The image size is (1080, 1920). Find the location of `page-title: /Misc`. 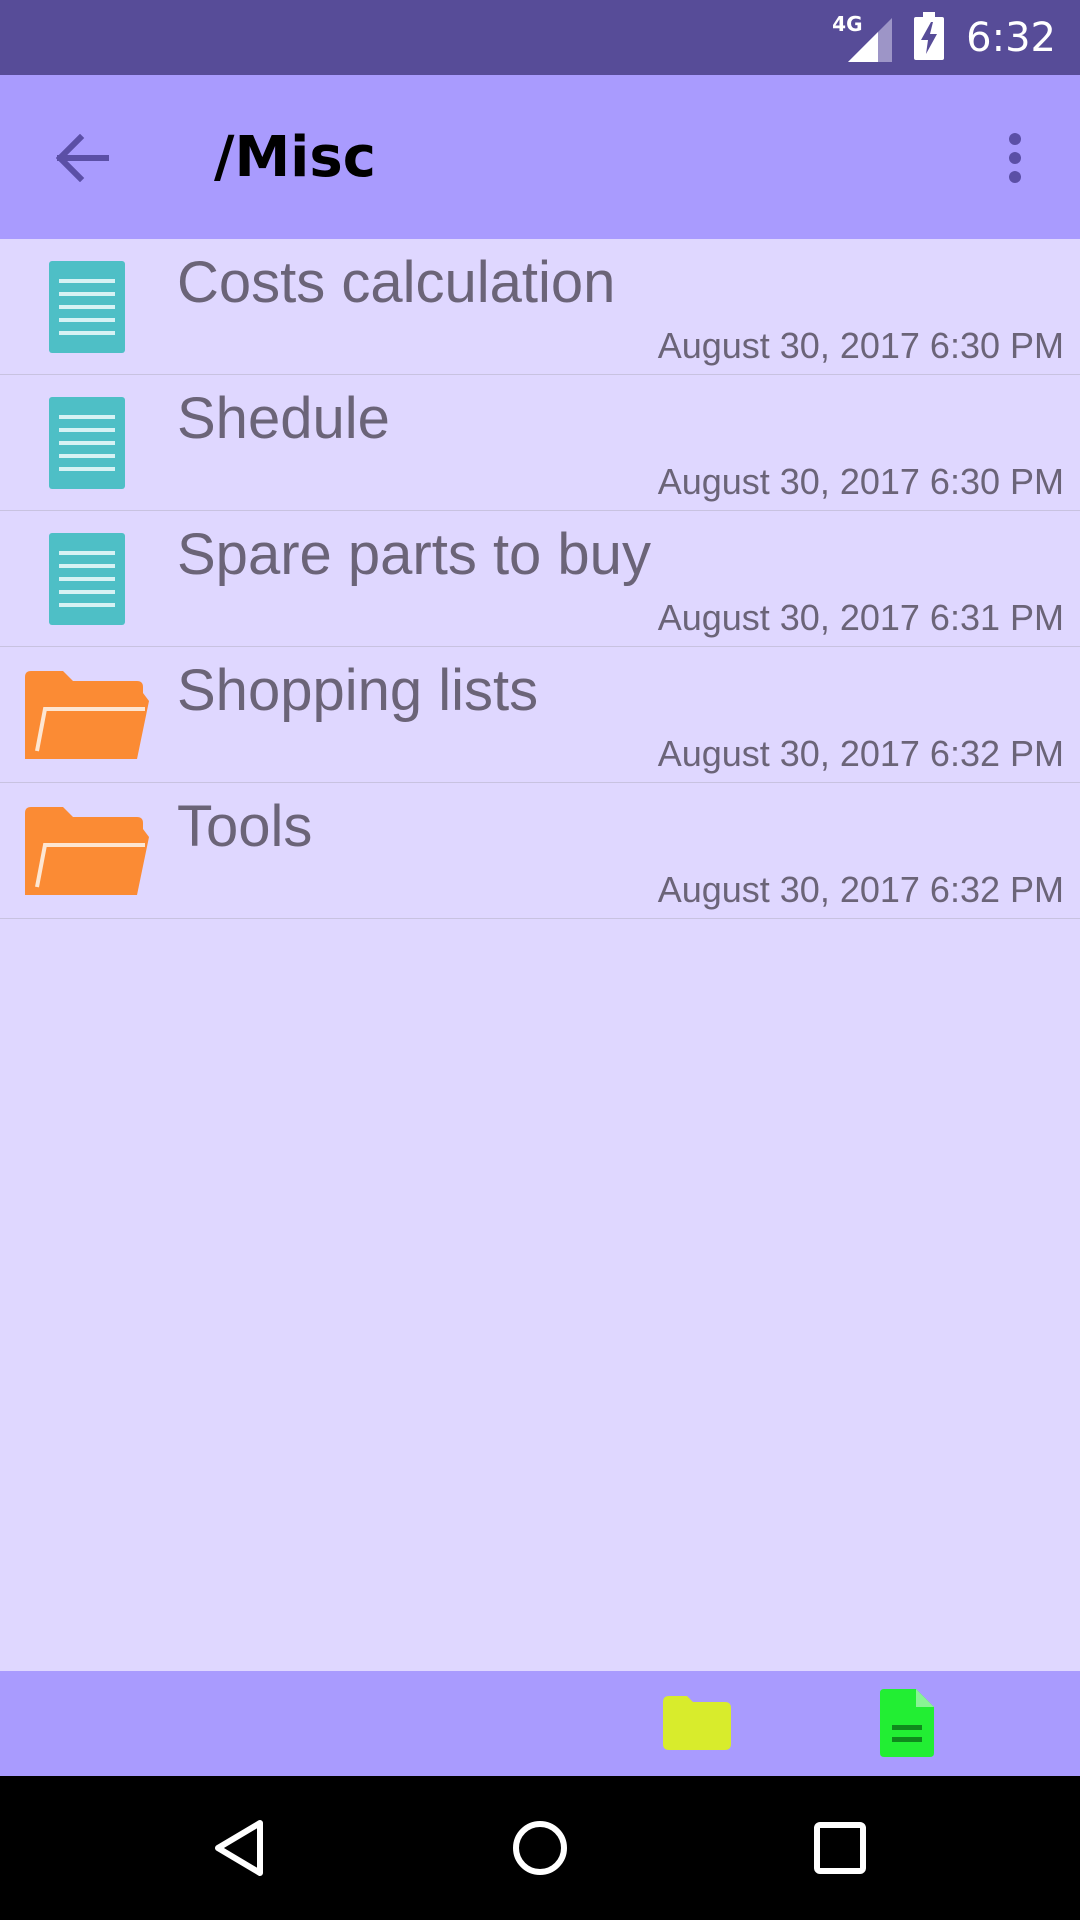

page-title: /Misc is located at coordinates (295, 157).